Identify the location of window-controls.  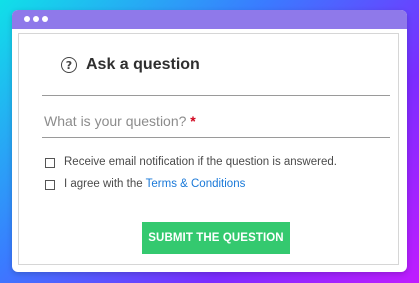
(36, 19).